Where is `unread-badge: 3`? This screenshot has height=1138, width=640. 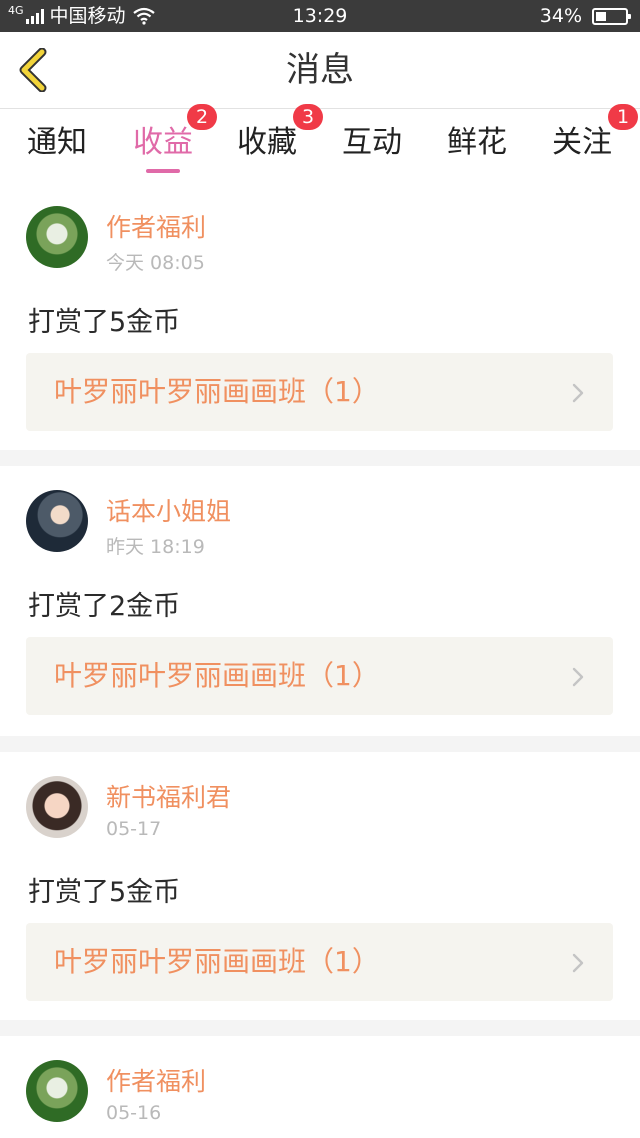 unread-badge: 3 is located at coordinates (308, 117).